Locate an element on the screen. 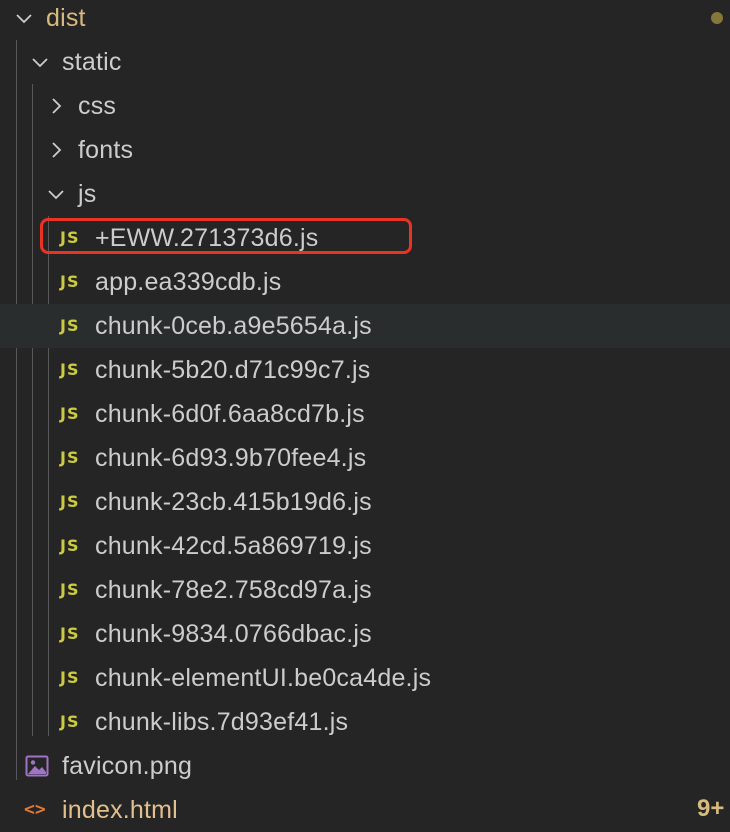  file-label: chunk-5b20.d71c99c7.js is located at coordinates (233, 370).